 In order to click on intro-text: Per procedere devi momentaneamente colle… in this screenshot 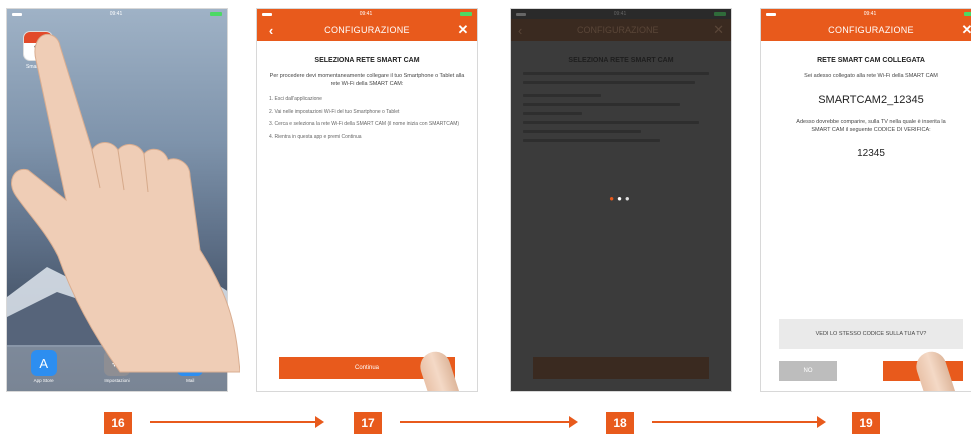, I will do `click(367, 80)`.